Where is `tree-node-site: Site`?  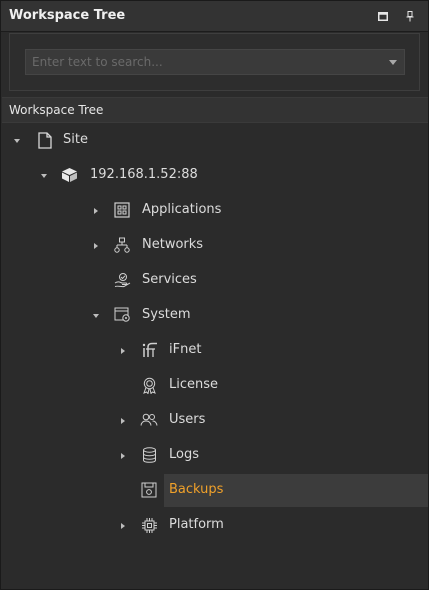
tree-node-site: Site is located at coordinates (215, 140).